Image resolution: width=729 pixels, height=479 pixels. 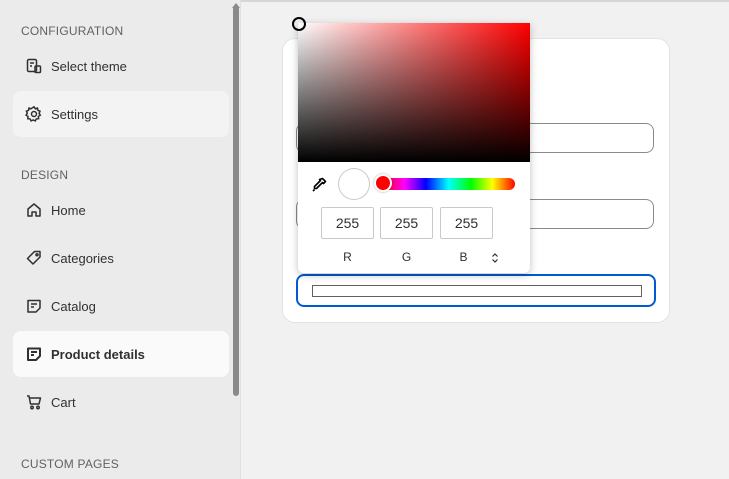 I want to click on green-label: G, so click(x=406, y=257).